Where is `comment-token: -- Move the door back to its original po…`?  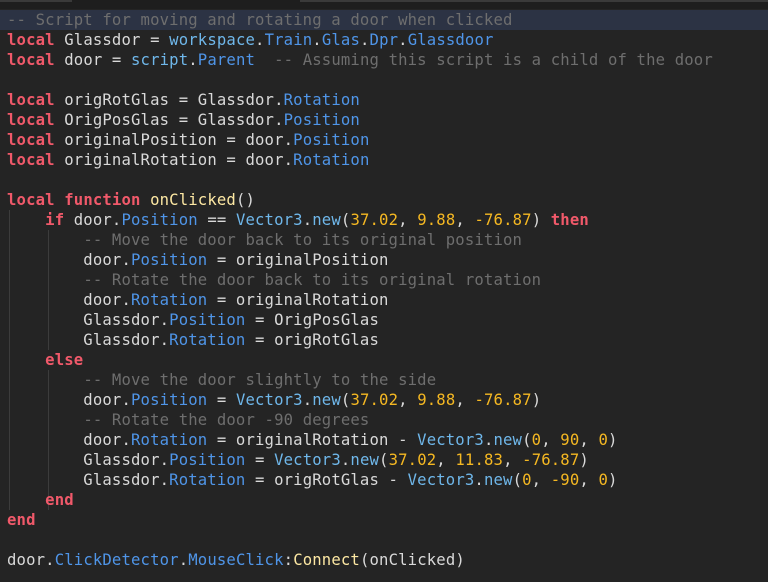
comment-token: -- Move the door back to its original po… is located at coordinates (303, 240).